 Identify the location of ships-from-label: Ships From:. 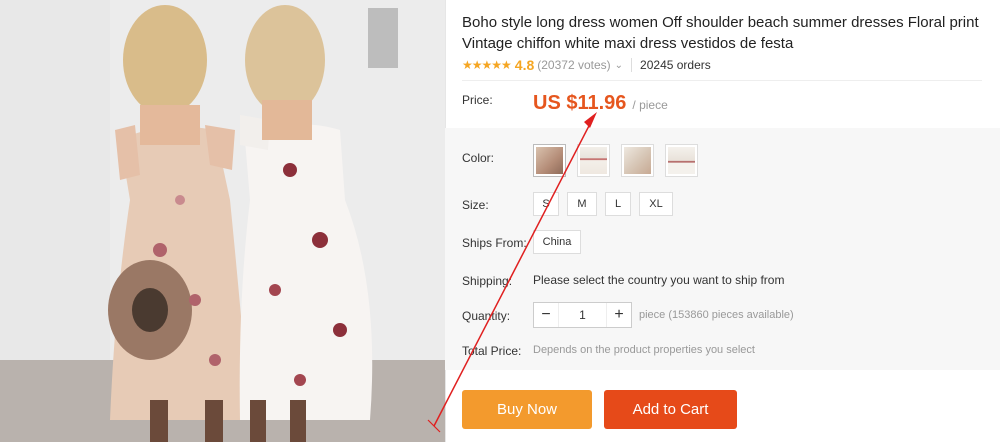
(494, 243).